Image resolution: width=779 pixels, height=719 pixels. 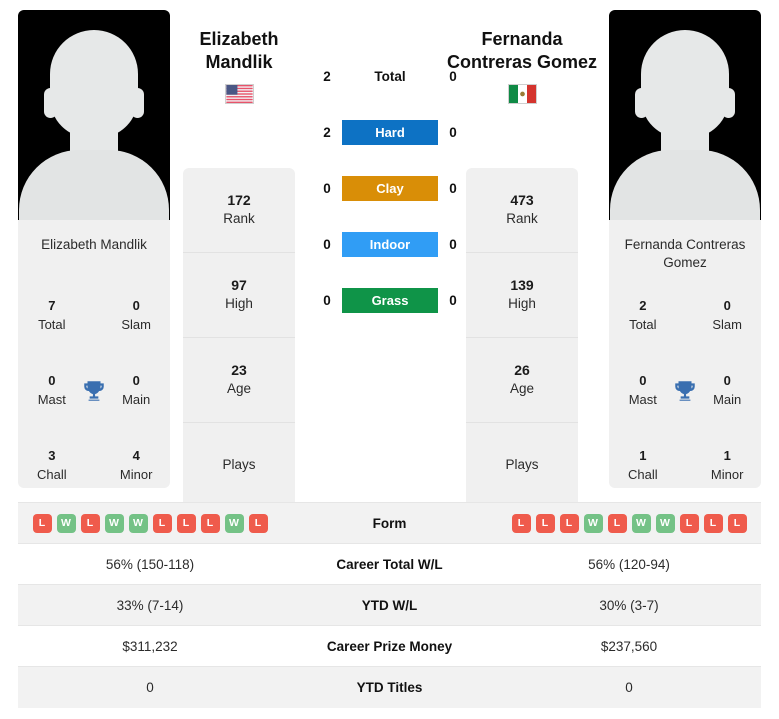 What do you see at coordinates (685, 315) in the screenshot?
I see `titles-row-total-slam-right: 2 Total 0 Slam` at bounding box center [685, 315].